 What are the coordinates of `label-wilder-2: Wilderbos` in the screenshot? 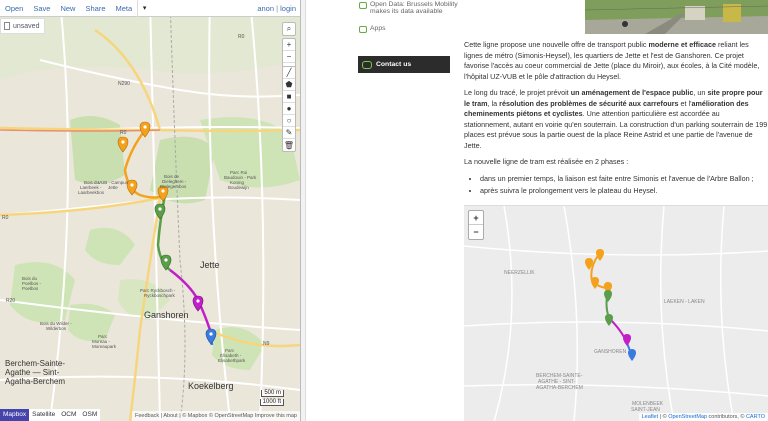 It's located at (56, 328).